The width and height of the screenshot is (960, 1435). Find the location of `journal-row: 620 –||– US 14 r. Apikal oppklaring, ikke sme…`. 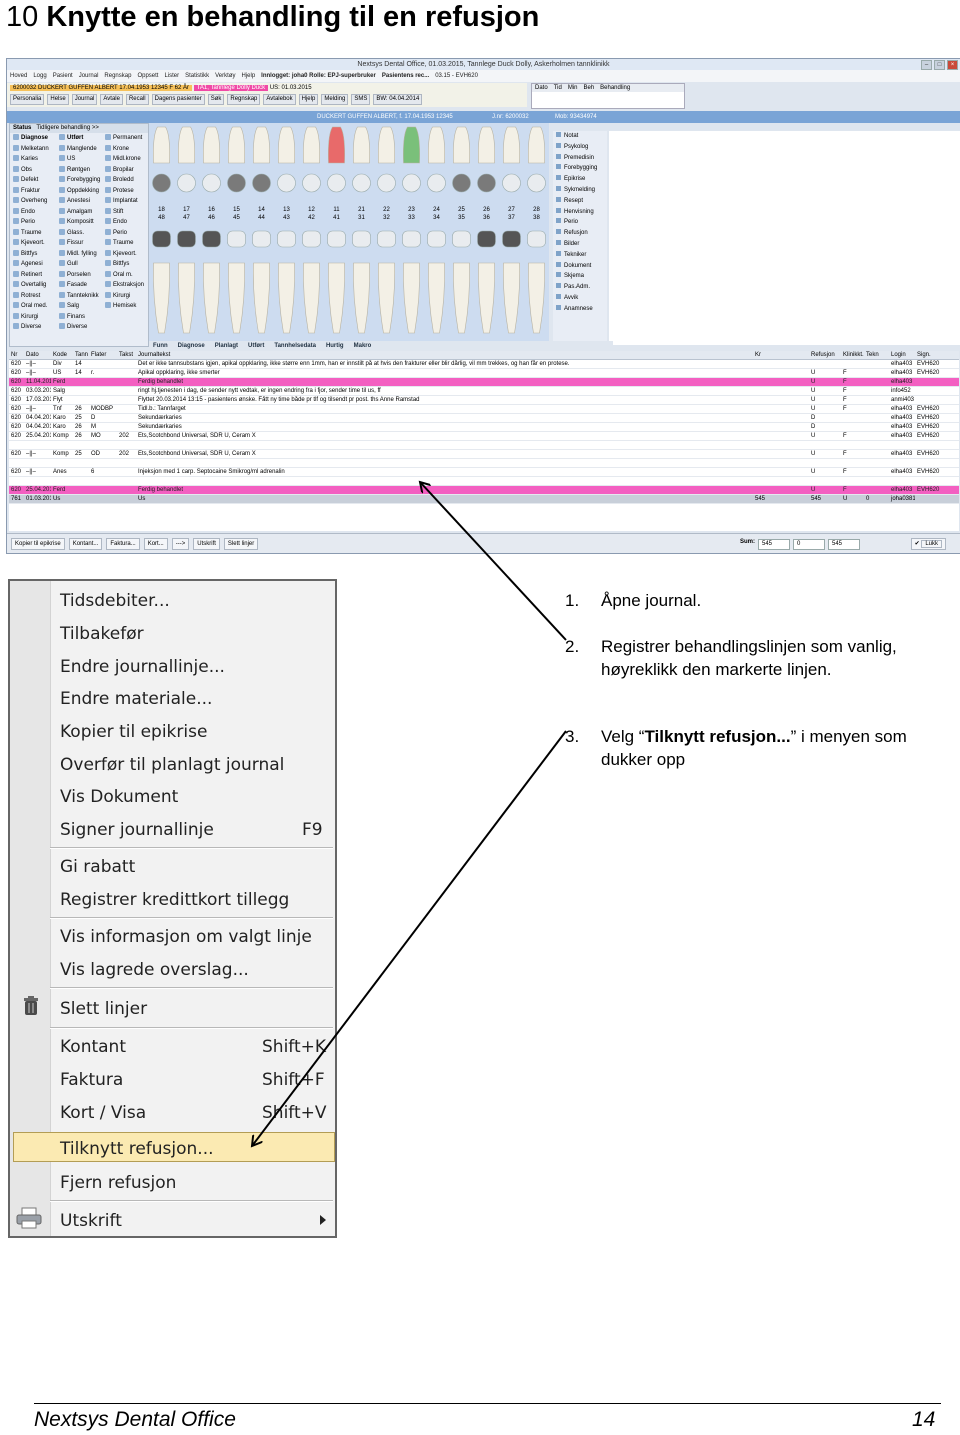

journal-row: 620 –||– US 14 r. Apikal oppklaring, ikke sme… is located at coordinates (484, 373).